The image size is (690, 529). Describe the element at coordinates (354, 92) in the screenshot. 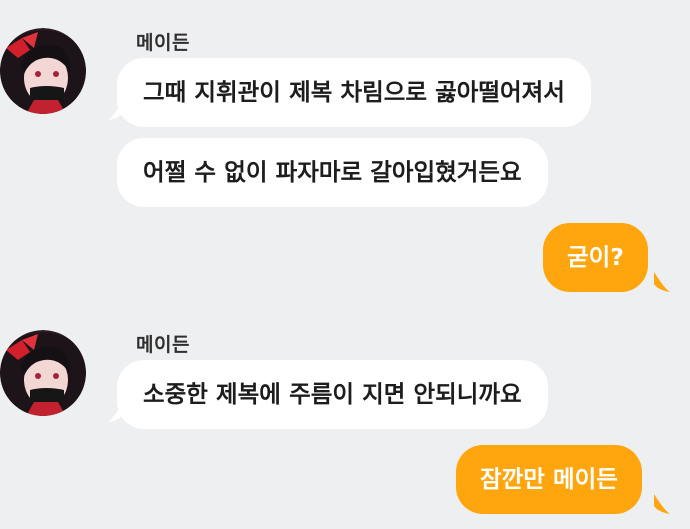

I see `message-bubble: 그때 지휘관이 제복 차림으로 곯아떨어져서` at that location.